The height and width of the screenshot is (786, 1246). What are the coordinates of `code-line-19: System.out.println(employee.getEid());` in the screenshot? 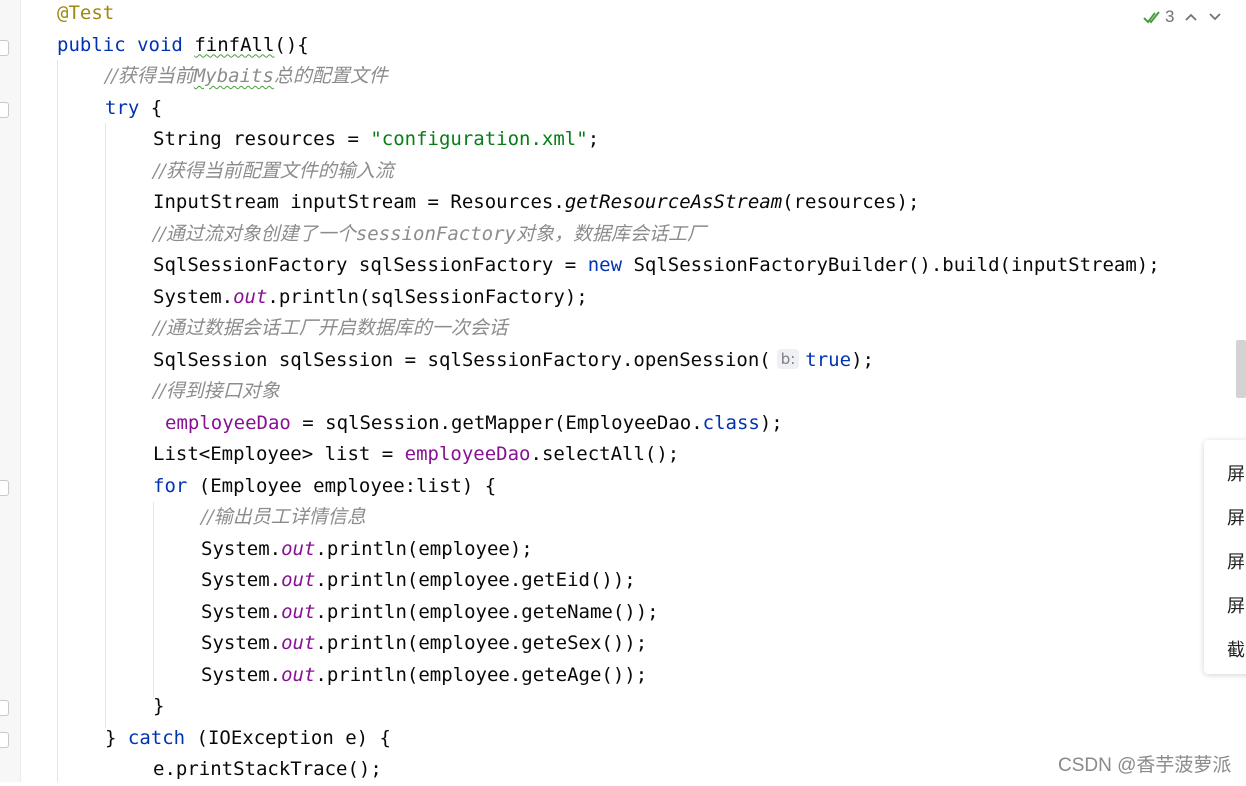 It's located at (418, 581).